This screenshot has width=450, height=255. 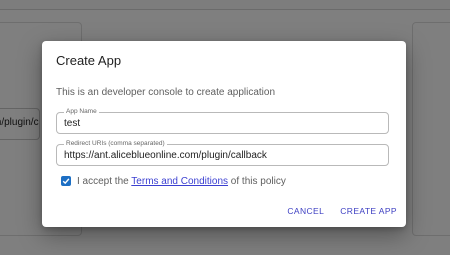 What do you see at coordinates (81, 112) in the screenshot?
I see `app-name-label: App Name` at bounding box center [81, 112].